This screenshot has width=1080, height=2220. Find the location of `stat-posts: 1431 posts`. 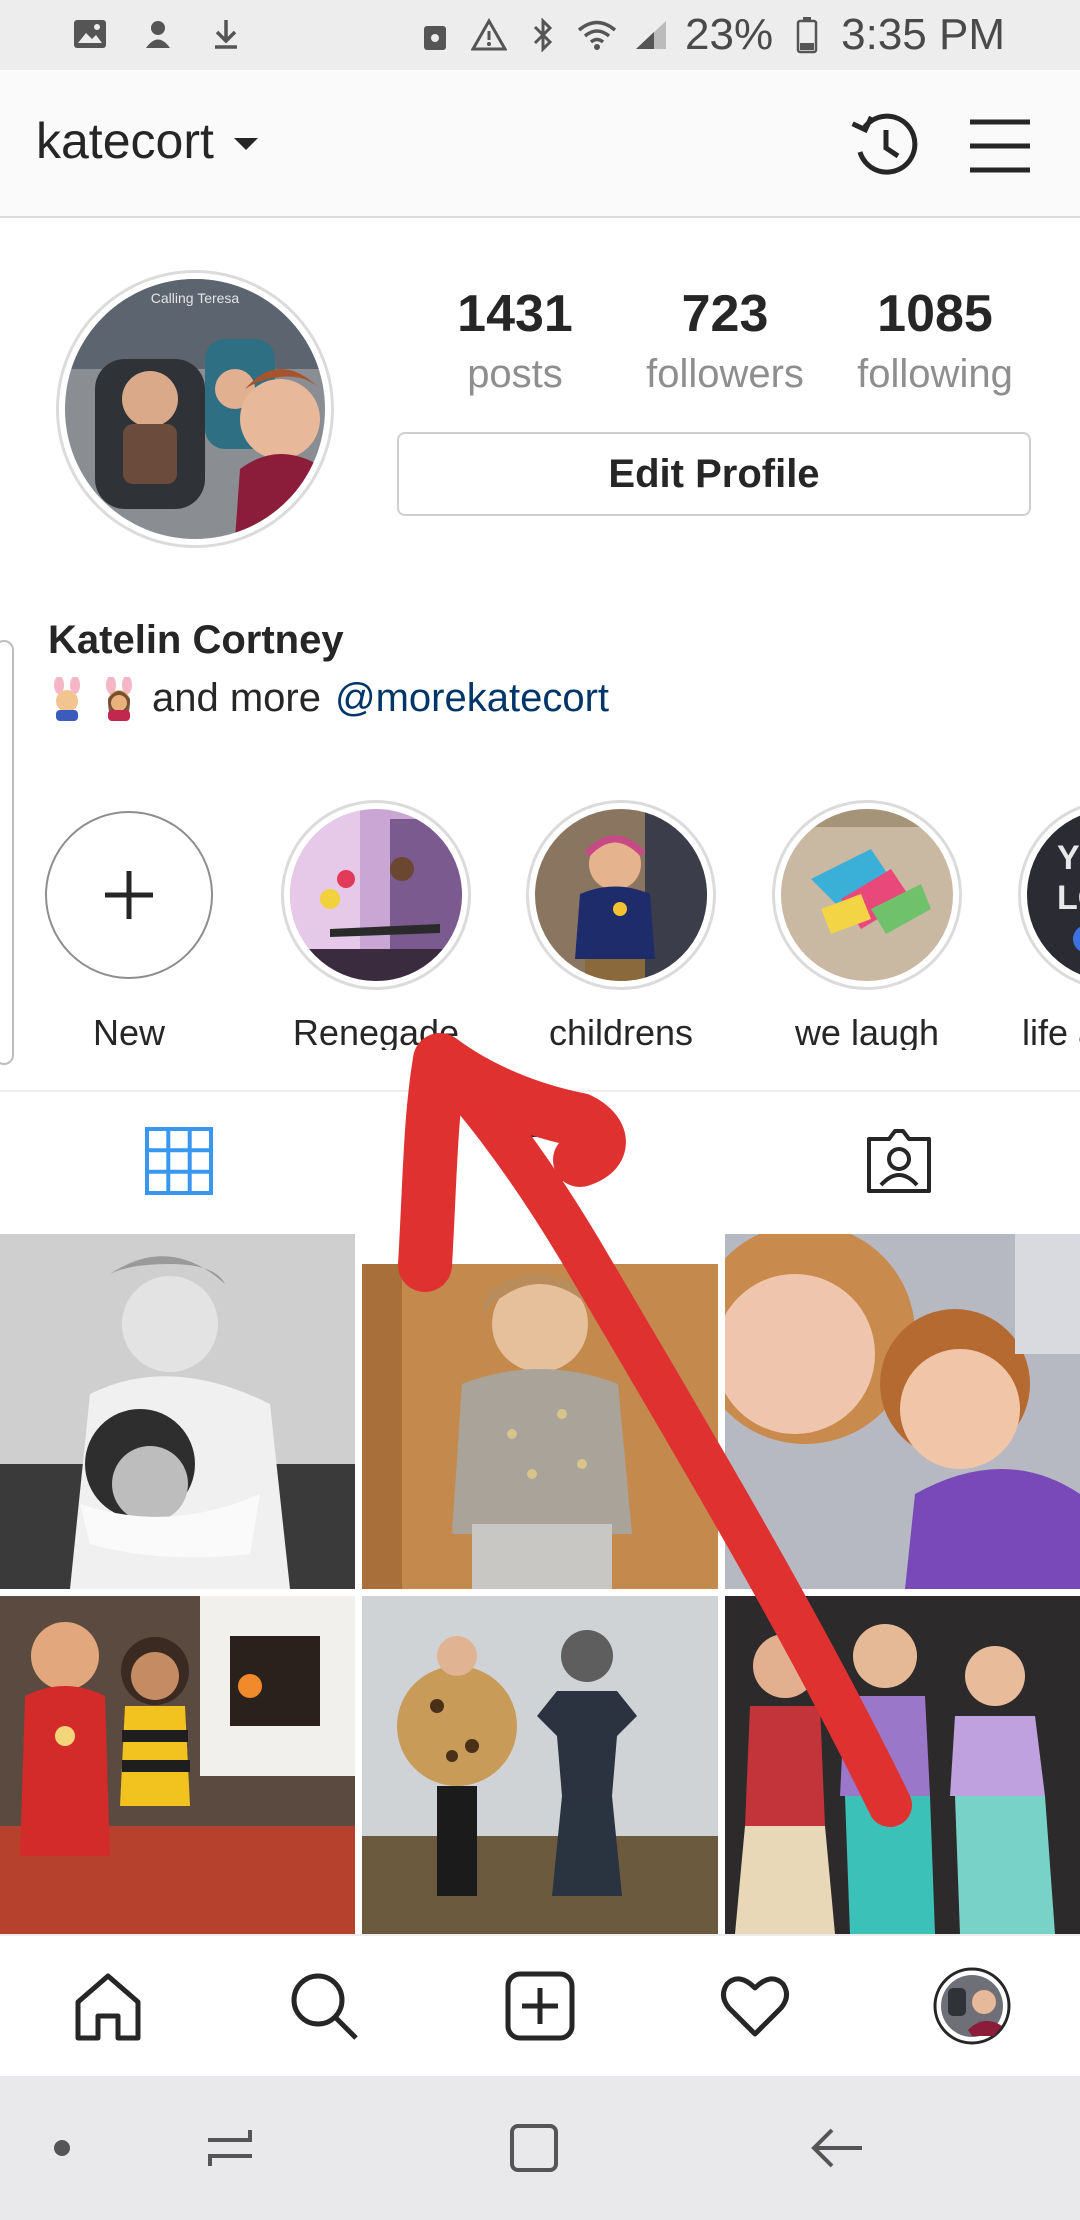

stat-posts: 1431 posts is located at coordinates (515, 342).